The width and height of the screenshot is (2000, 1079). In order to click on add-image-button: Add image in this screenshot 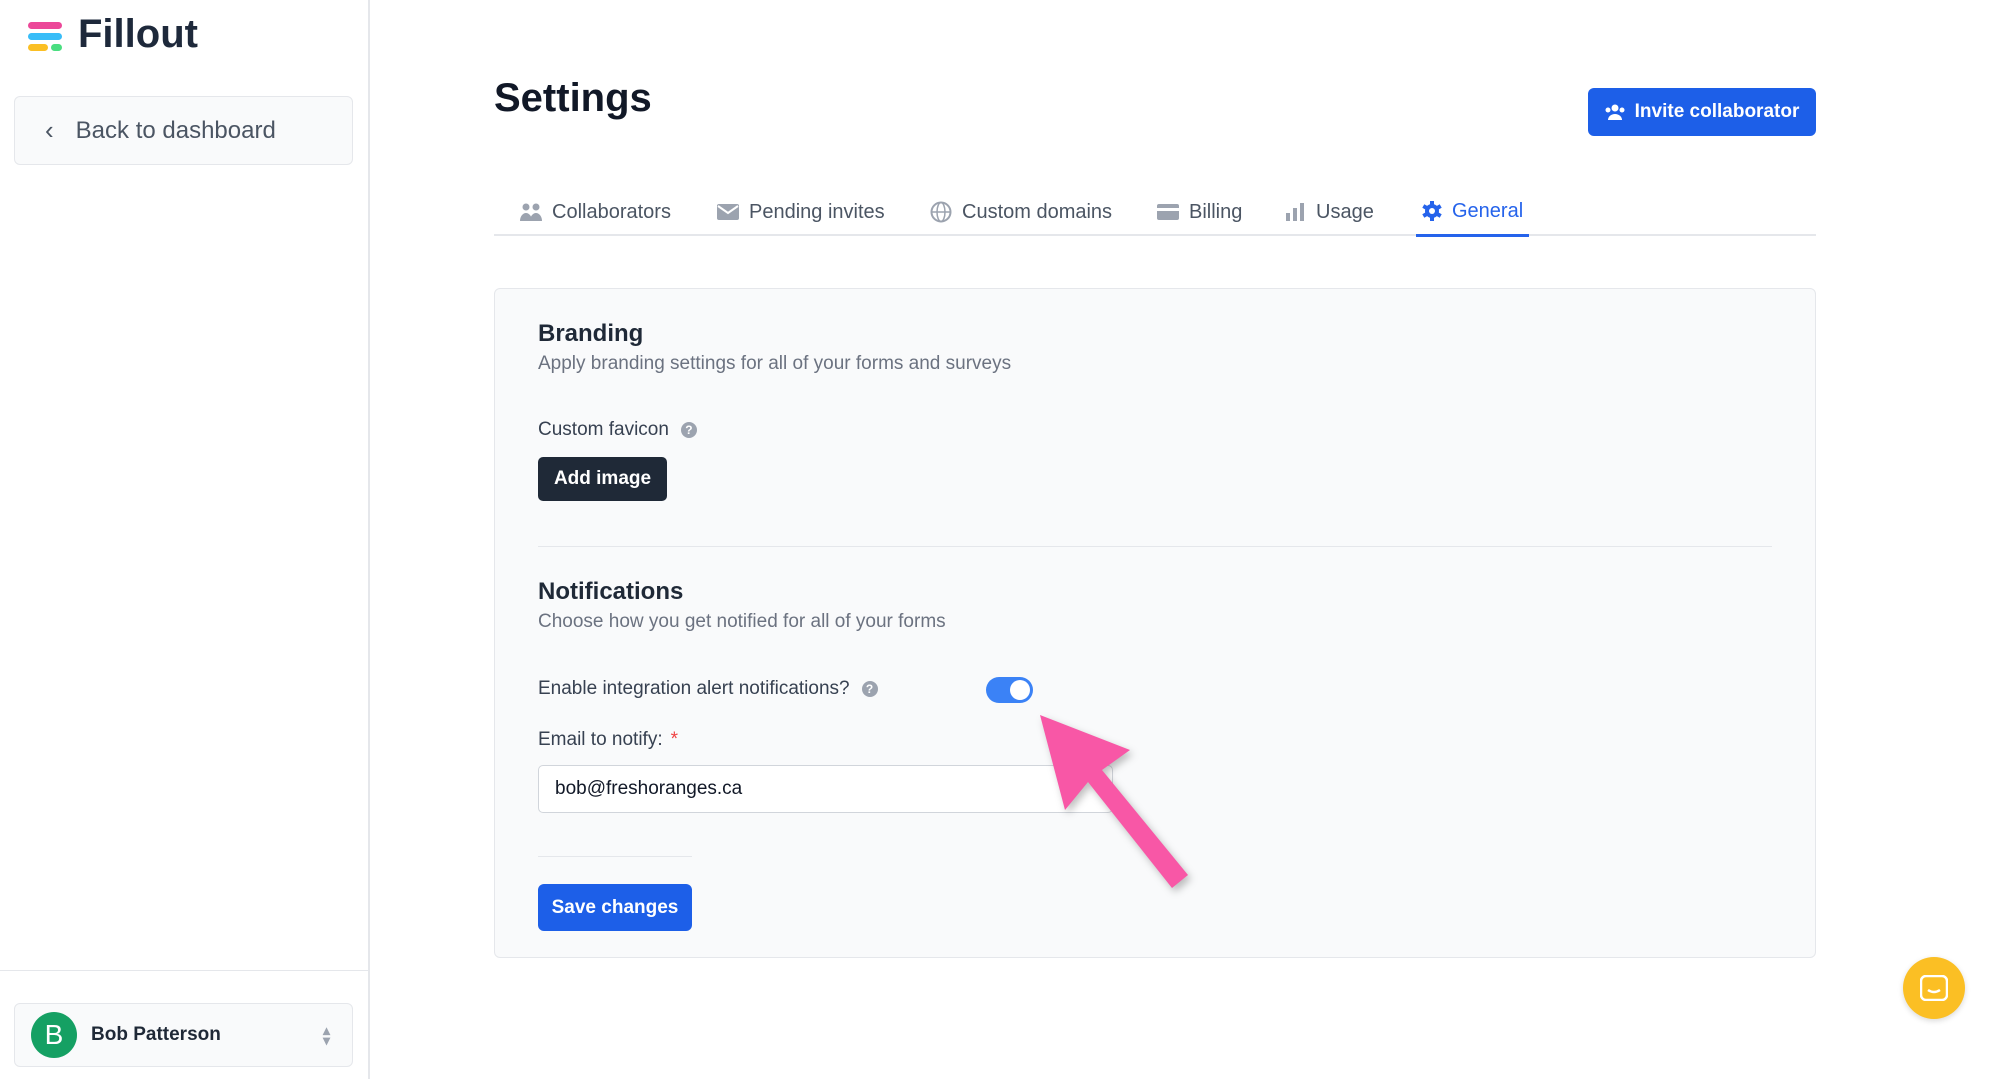, I will do `click(602, 479)`.